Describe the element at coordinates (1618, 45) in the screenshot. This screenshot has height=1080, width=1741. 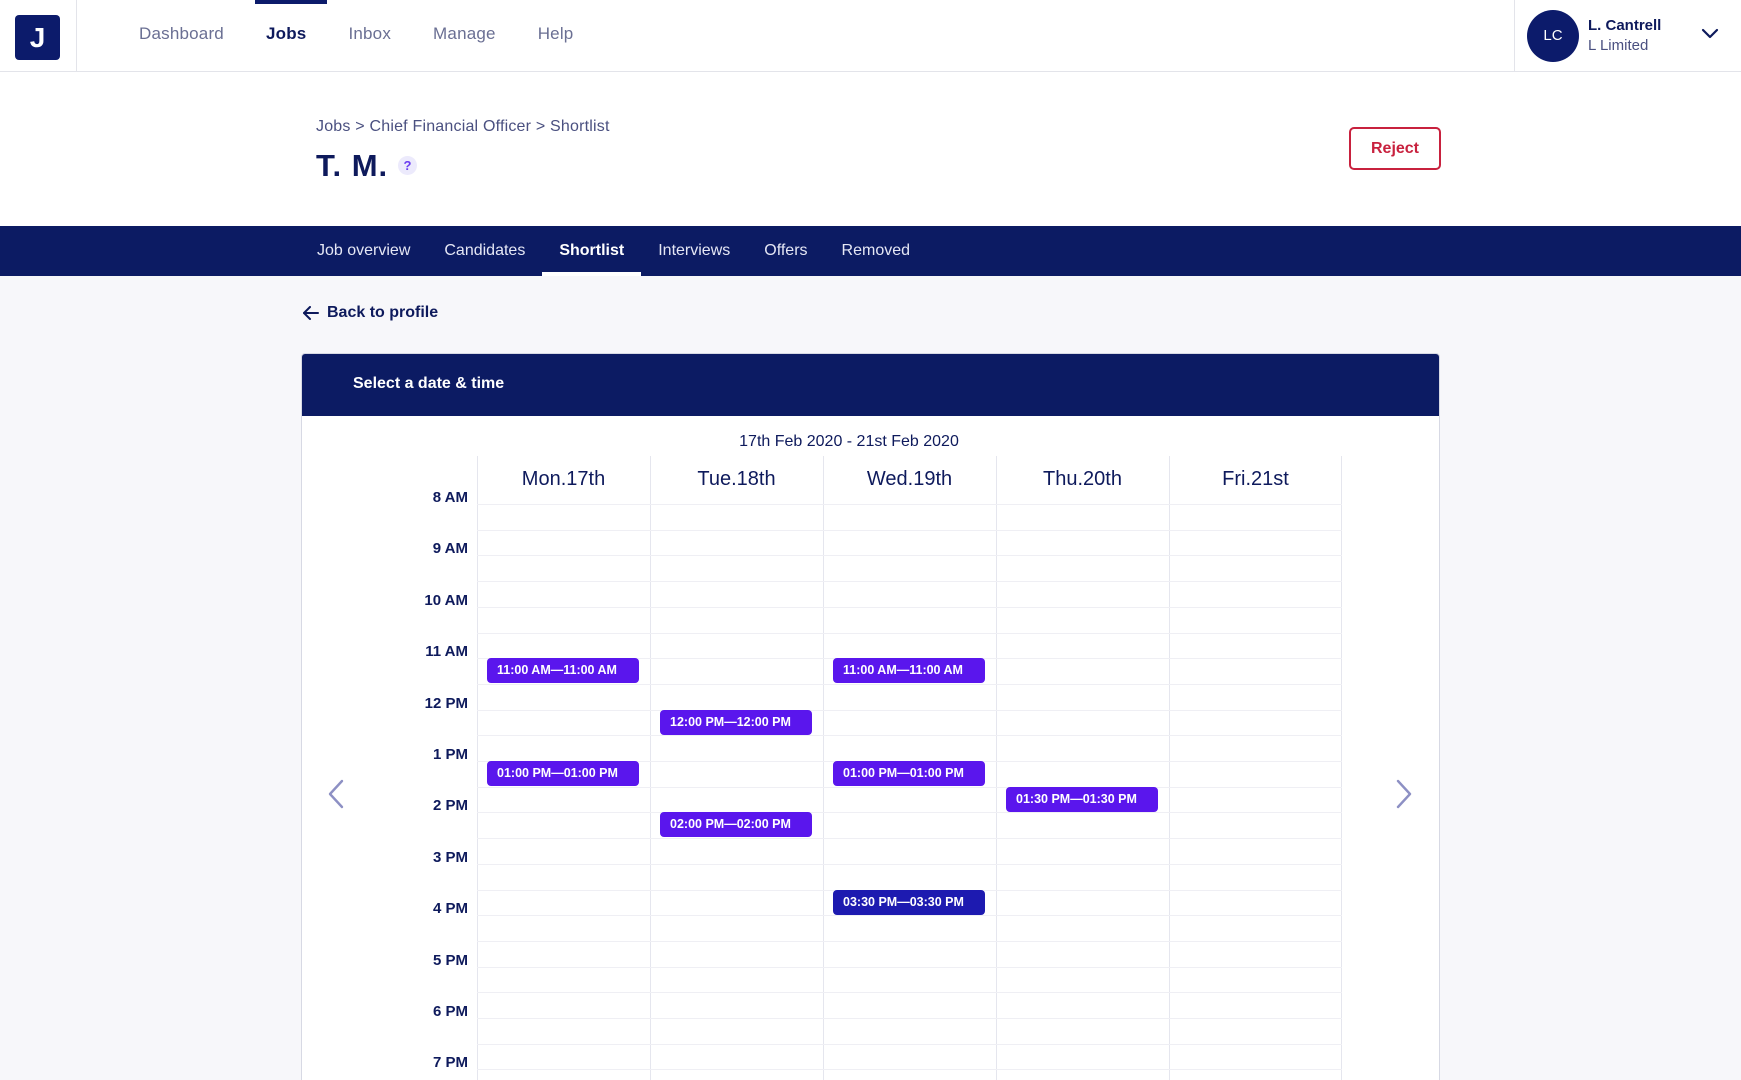
I see `user-company: L Limited` at that location.